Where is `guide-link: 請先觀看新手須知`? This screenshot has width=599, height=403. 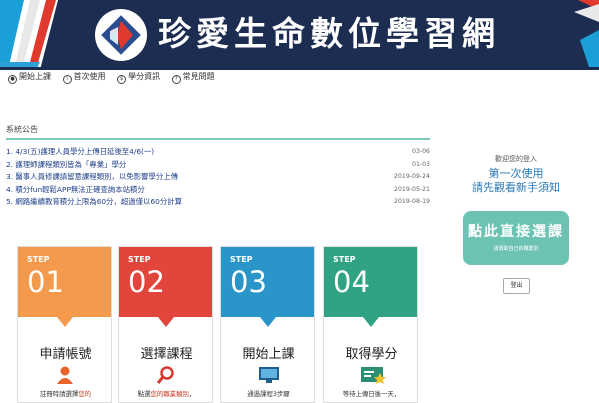
guide-link: 請先觀看新手須知 is located at coordinates (516, 188).